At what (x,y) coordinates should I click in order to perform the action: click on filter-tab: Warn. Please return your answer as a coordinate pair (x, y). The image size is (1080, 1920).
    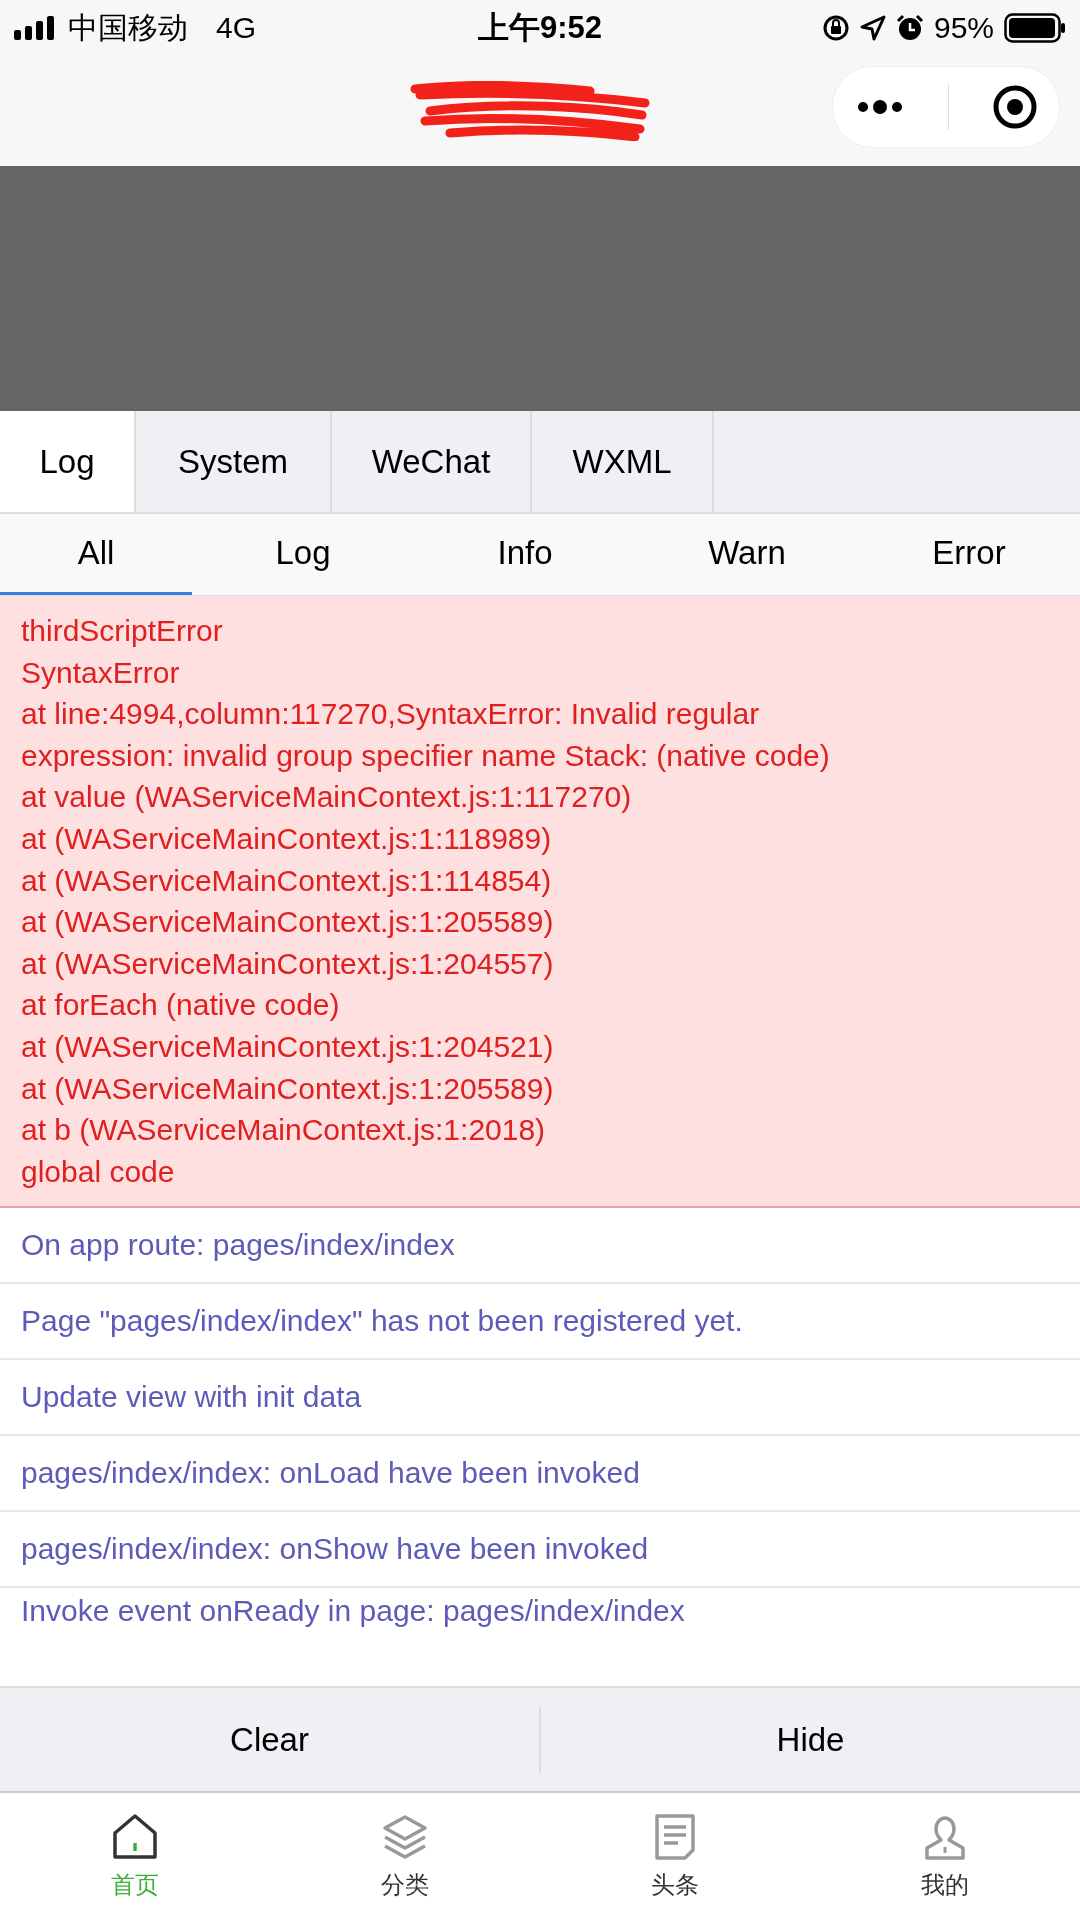
    Looking at the image, I should click on (747, 554).